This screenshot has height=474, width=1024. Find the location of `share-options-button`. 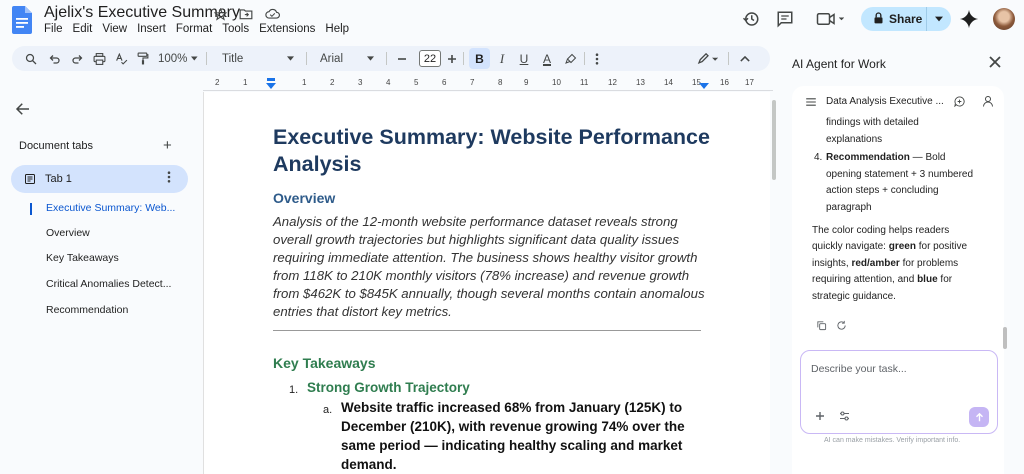

share-options-button is located at coordinates (939, 19).